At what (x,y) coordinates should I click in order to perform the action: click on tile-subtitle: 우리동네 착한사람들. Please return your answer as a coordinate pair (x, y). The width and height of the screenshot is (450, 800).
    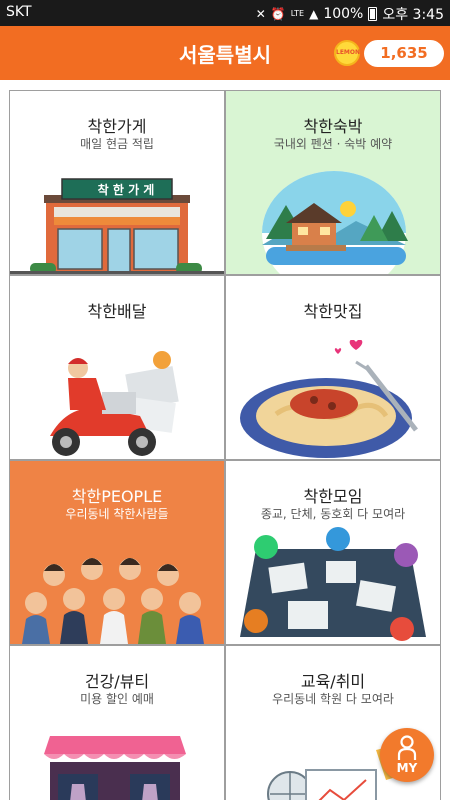
    Looking at the image, I should click on (117, 514).